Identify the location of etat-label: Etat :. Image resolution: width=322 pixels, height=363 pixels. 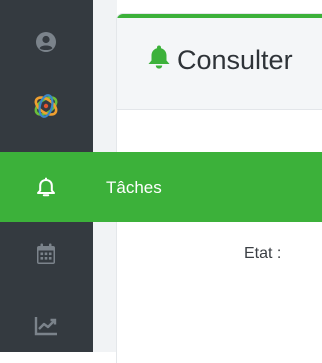
(263, 253).